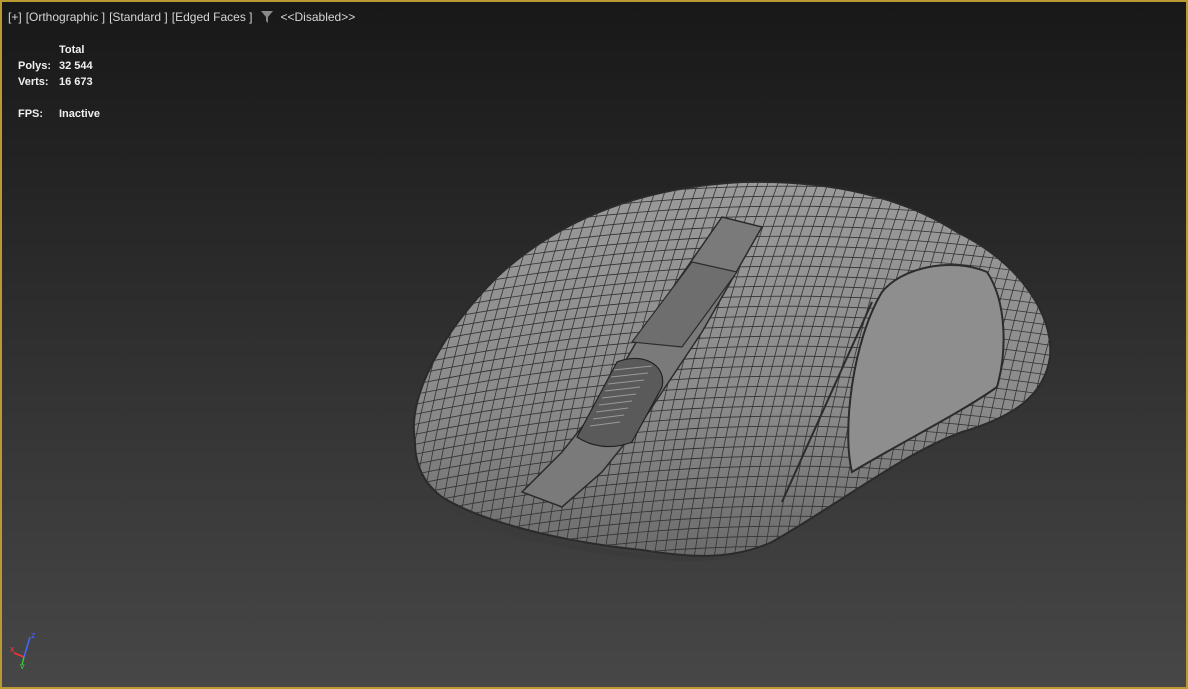 This screenshot has width=1188, height=689. What do you see at coordinates (33, 635) in the screenshot?
I see `axis-z-label: z` at bounding box center [33, 635].